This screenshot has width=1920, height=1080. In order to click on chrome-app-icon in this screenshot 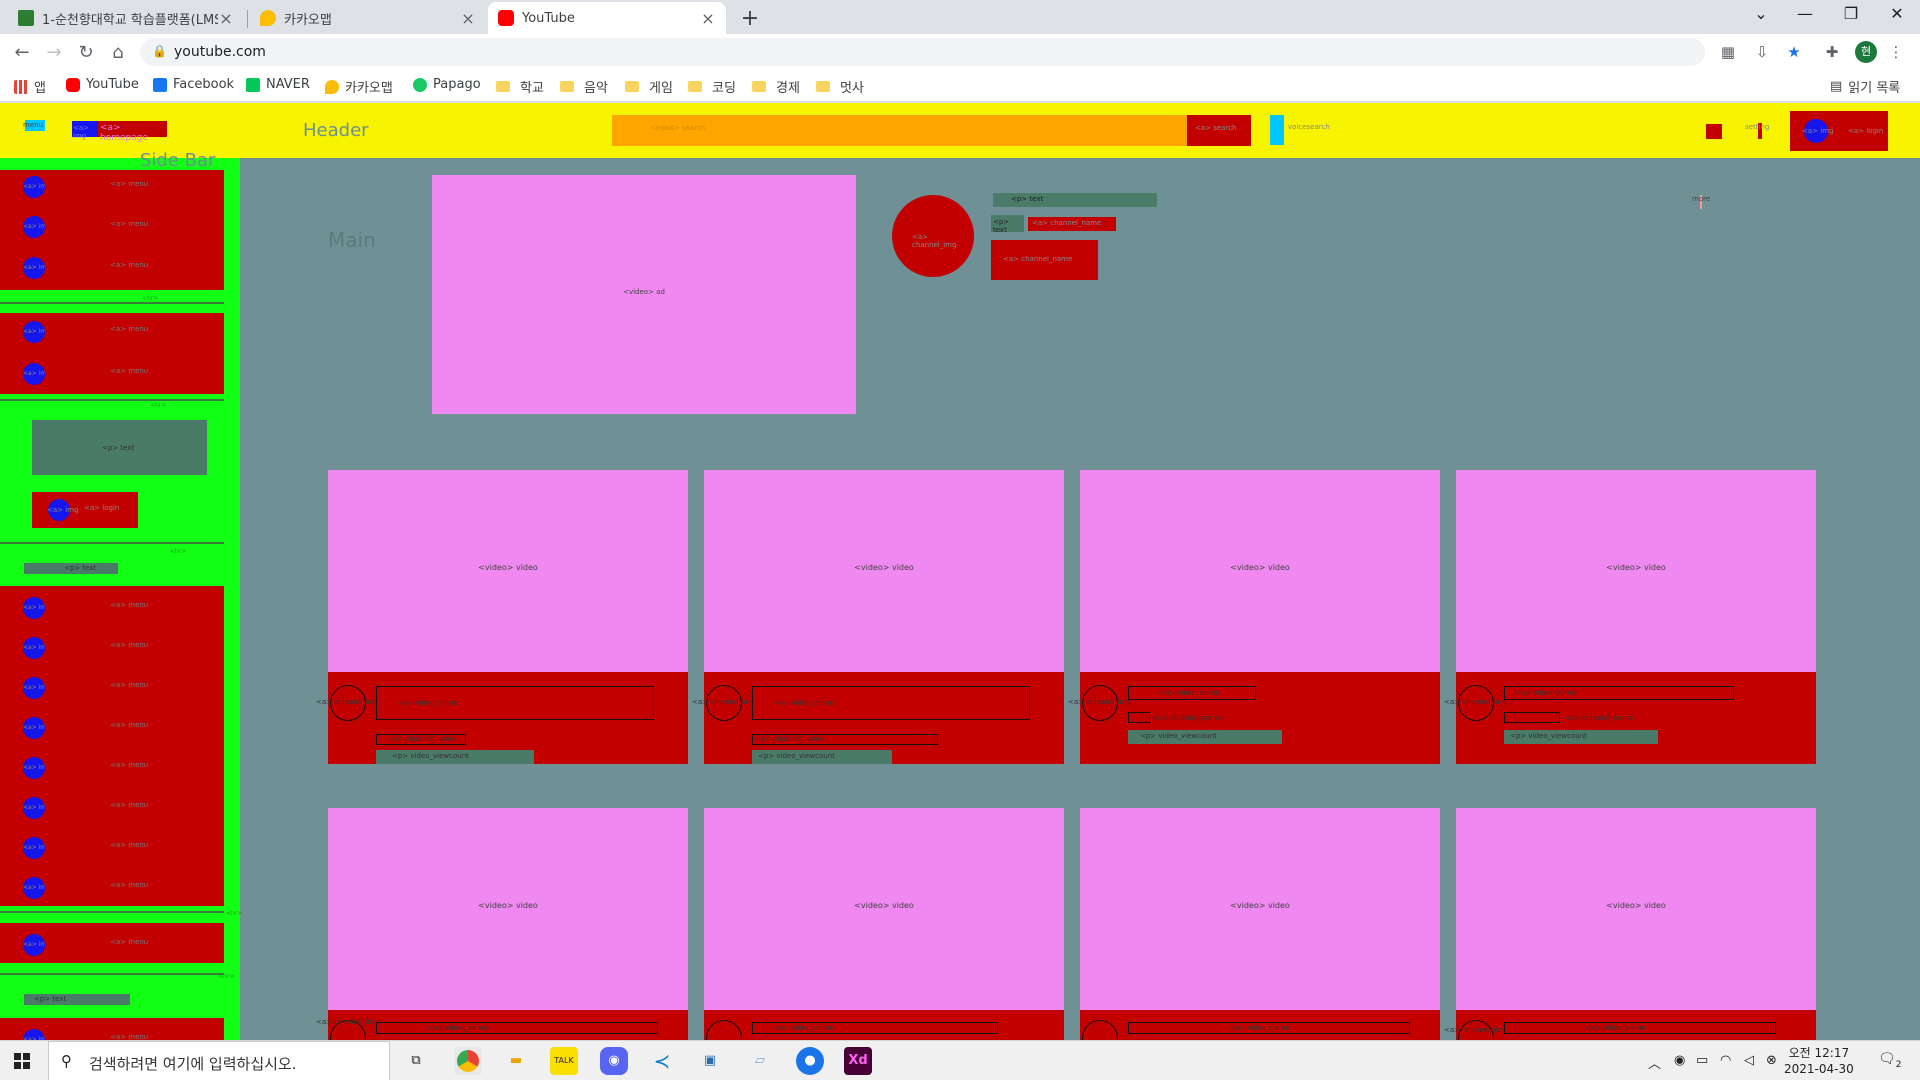, I will do `click(468, 1061)`.